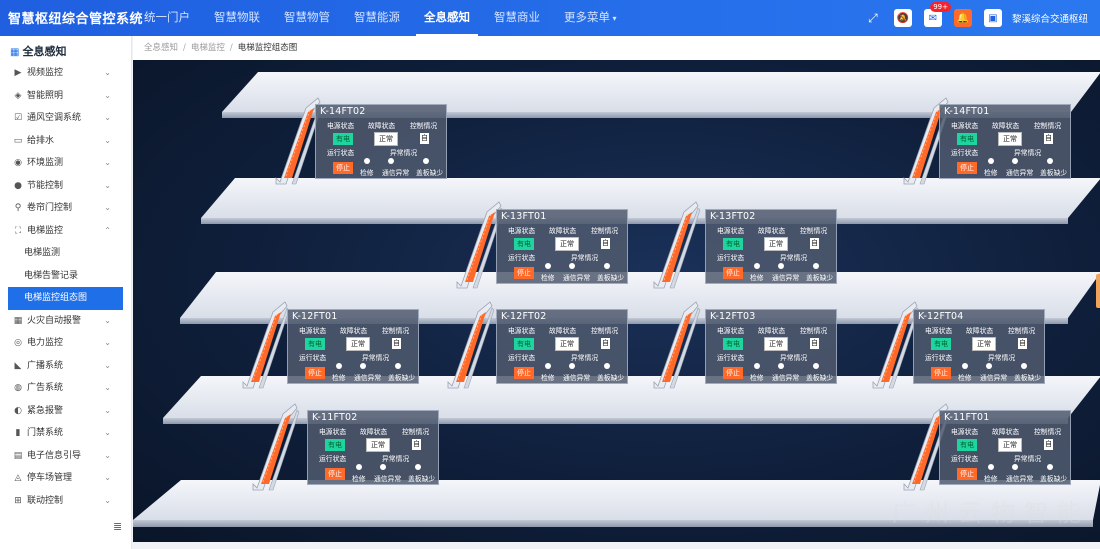  What do you see at coordinates (1098, 291) in the screenshot?
I see `scrollbar-handle` at bounding box center [1098, 291].